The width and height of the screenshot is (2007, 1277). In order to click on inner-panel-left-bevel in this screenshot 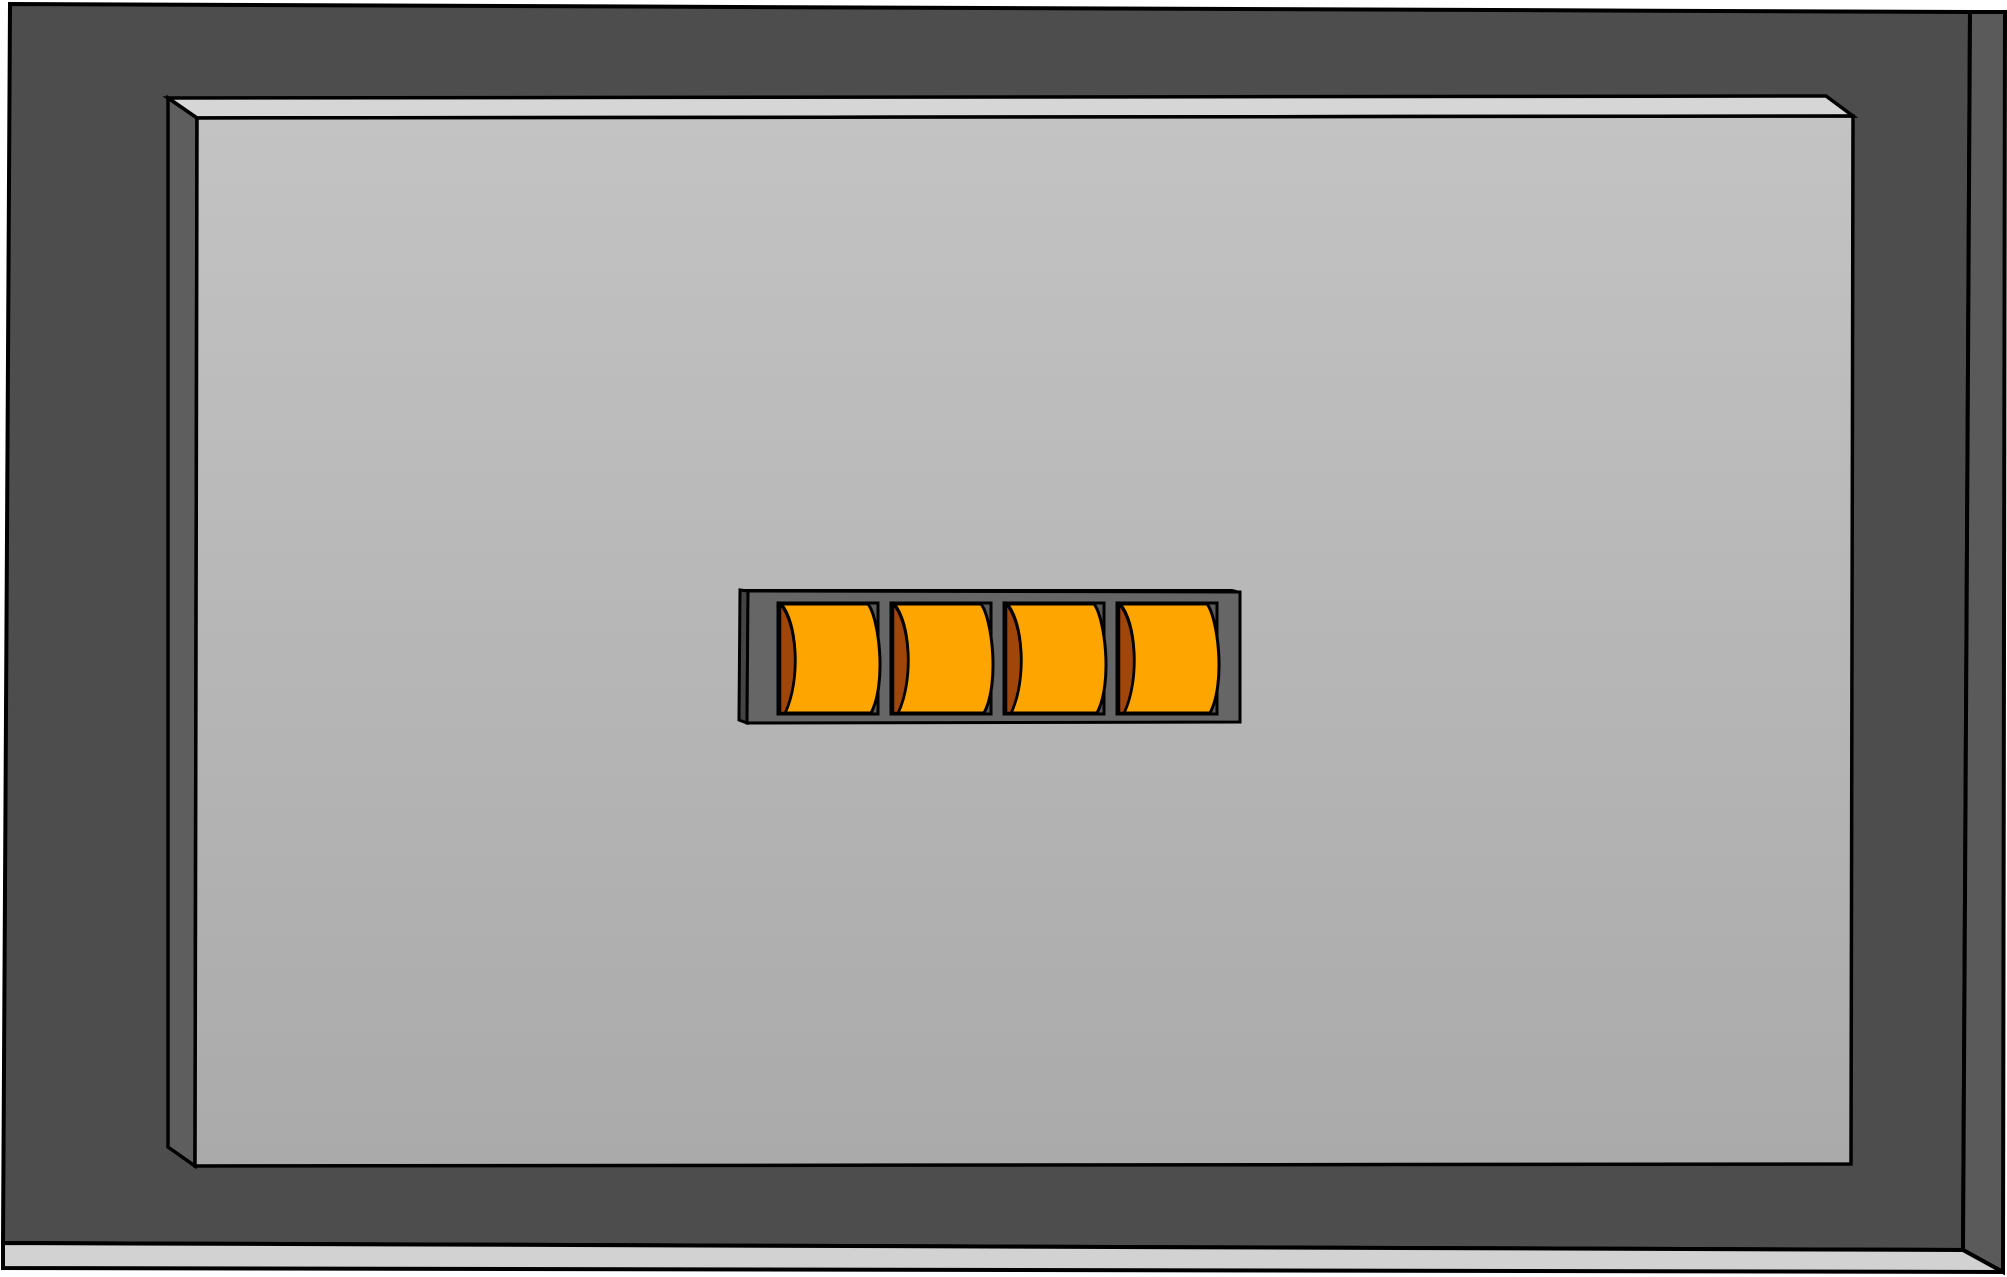, I will do `click(182, 632)`.